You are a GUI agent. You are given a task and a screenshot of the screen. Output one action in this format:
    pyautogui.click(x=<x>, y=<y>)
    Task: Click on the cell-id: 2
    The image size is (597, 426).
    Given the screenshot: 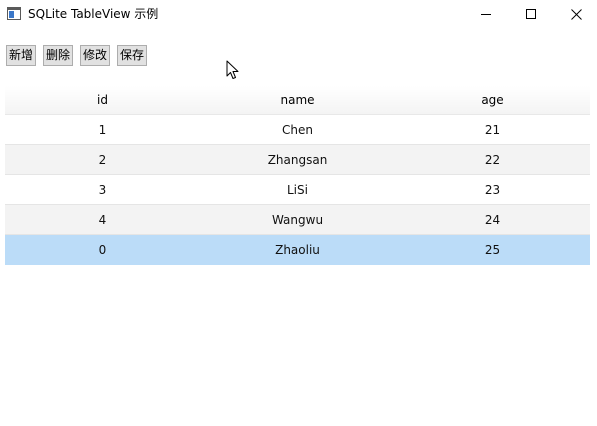 What is the action you would take?
    pyautogui.click(x=102, y=159)
    